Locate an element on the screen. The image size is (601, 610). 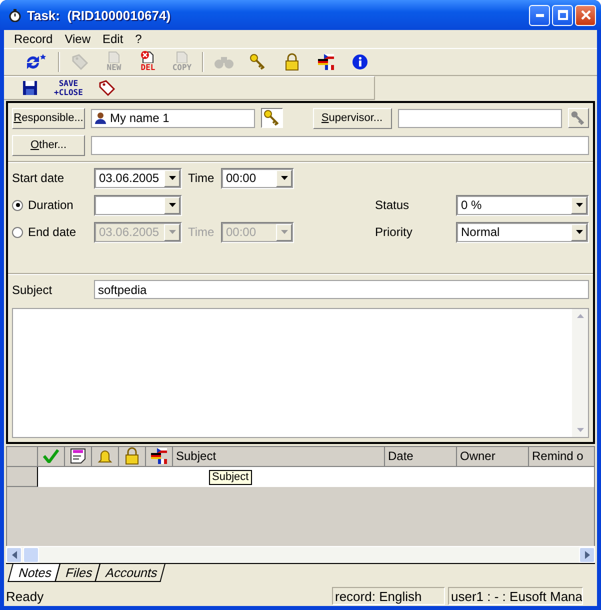
delete-button: DEL is located at coordinates (148, 62).